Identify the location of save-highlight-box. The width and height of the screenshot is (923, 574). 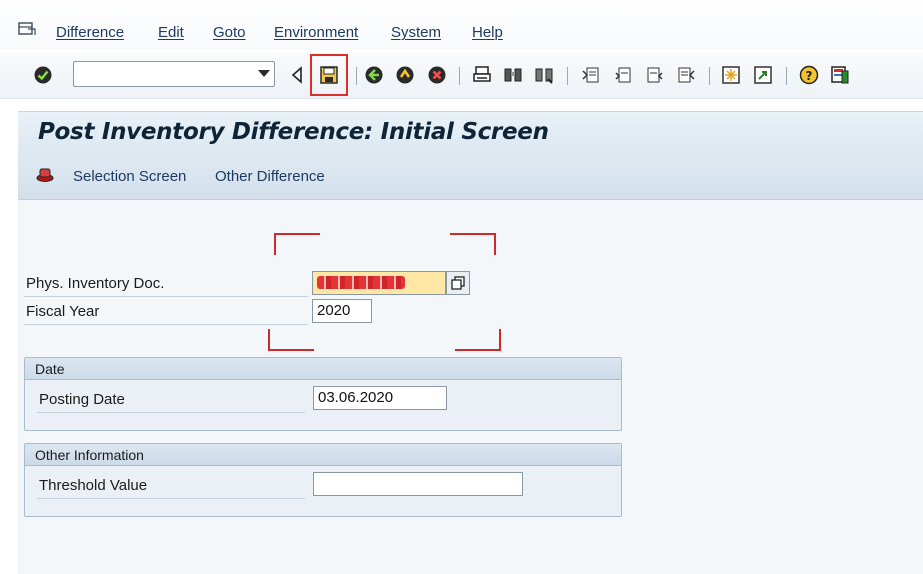
(329, 75).